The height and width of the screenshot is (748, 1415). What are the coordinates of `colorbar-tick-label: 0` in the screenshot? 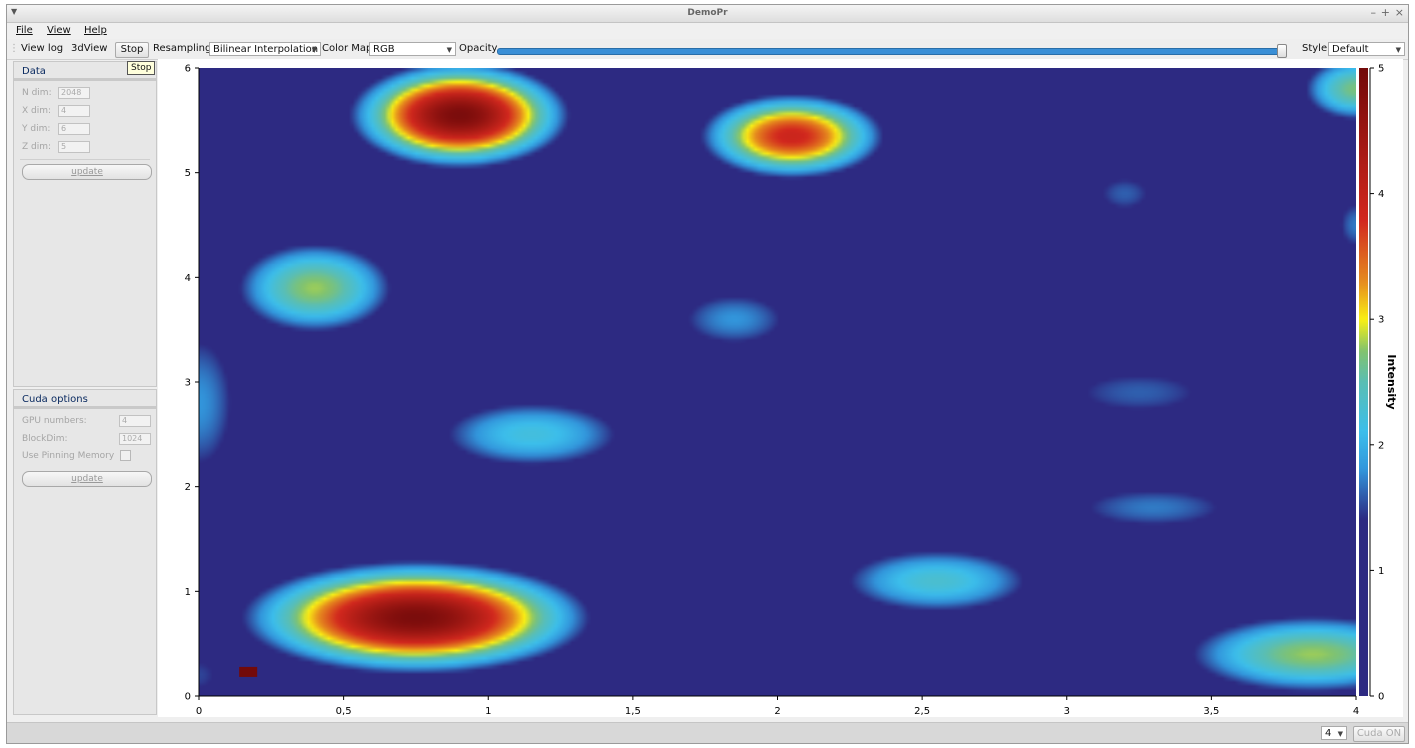 It's located at (1381, 697).